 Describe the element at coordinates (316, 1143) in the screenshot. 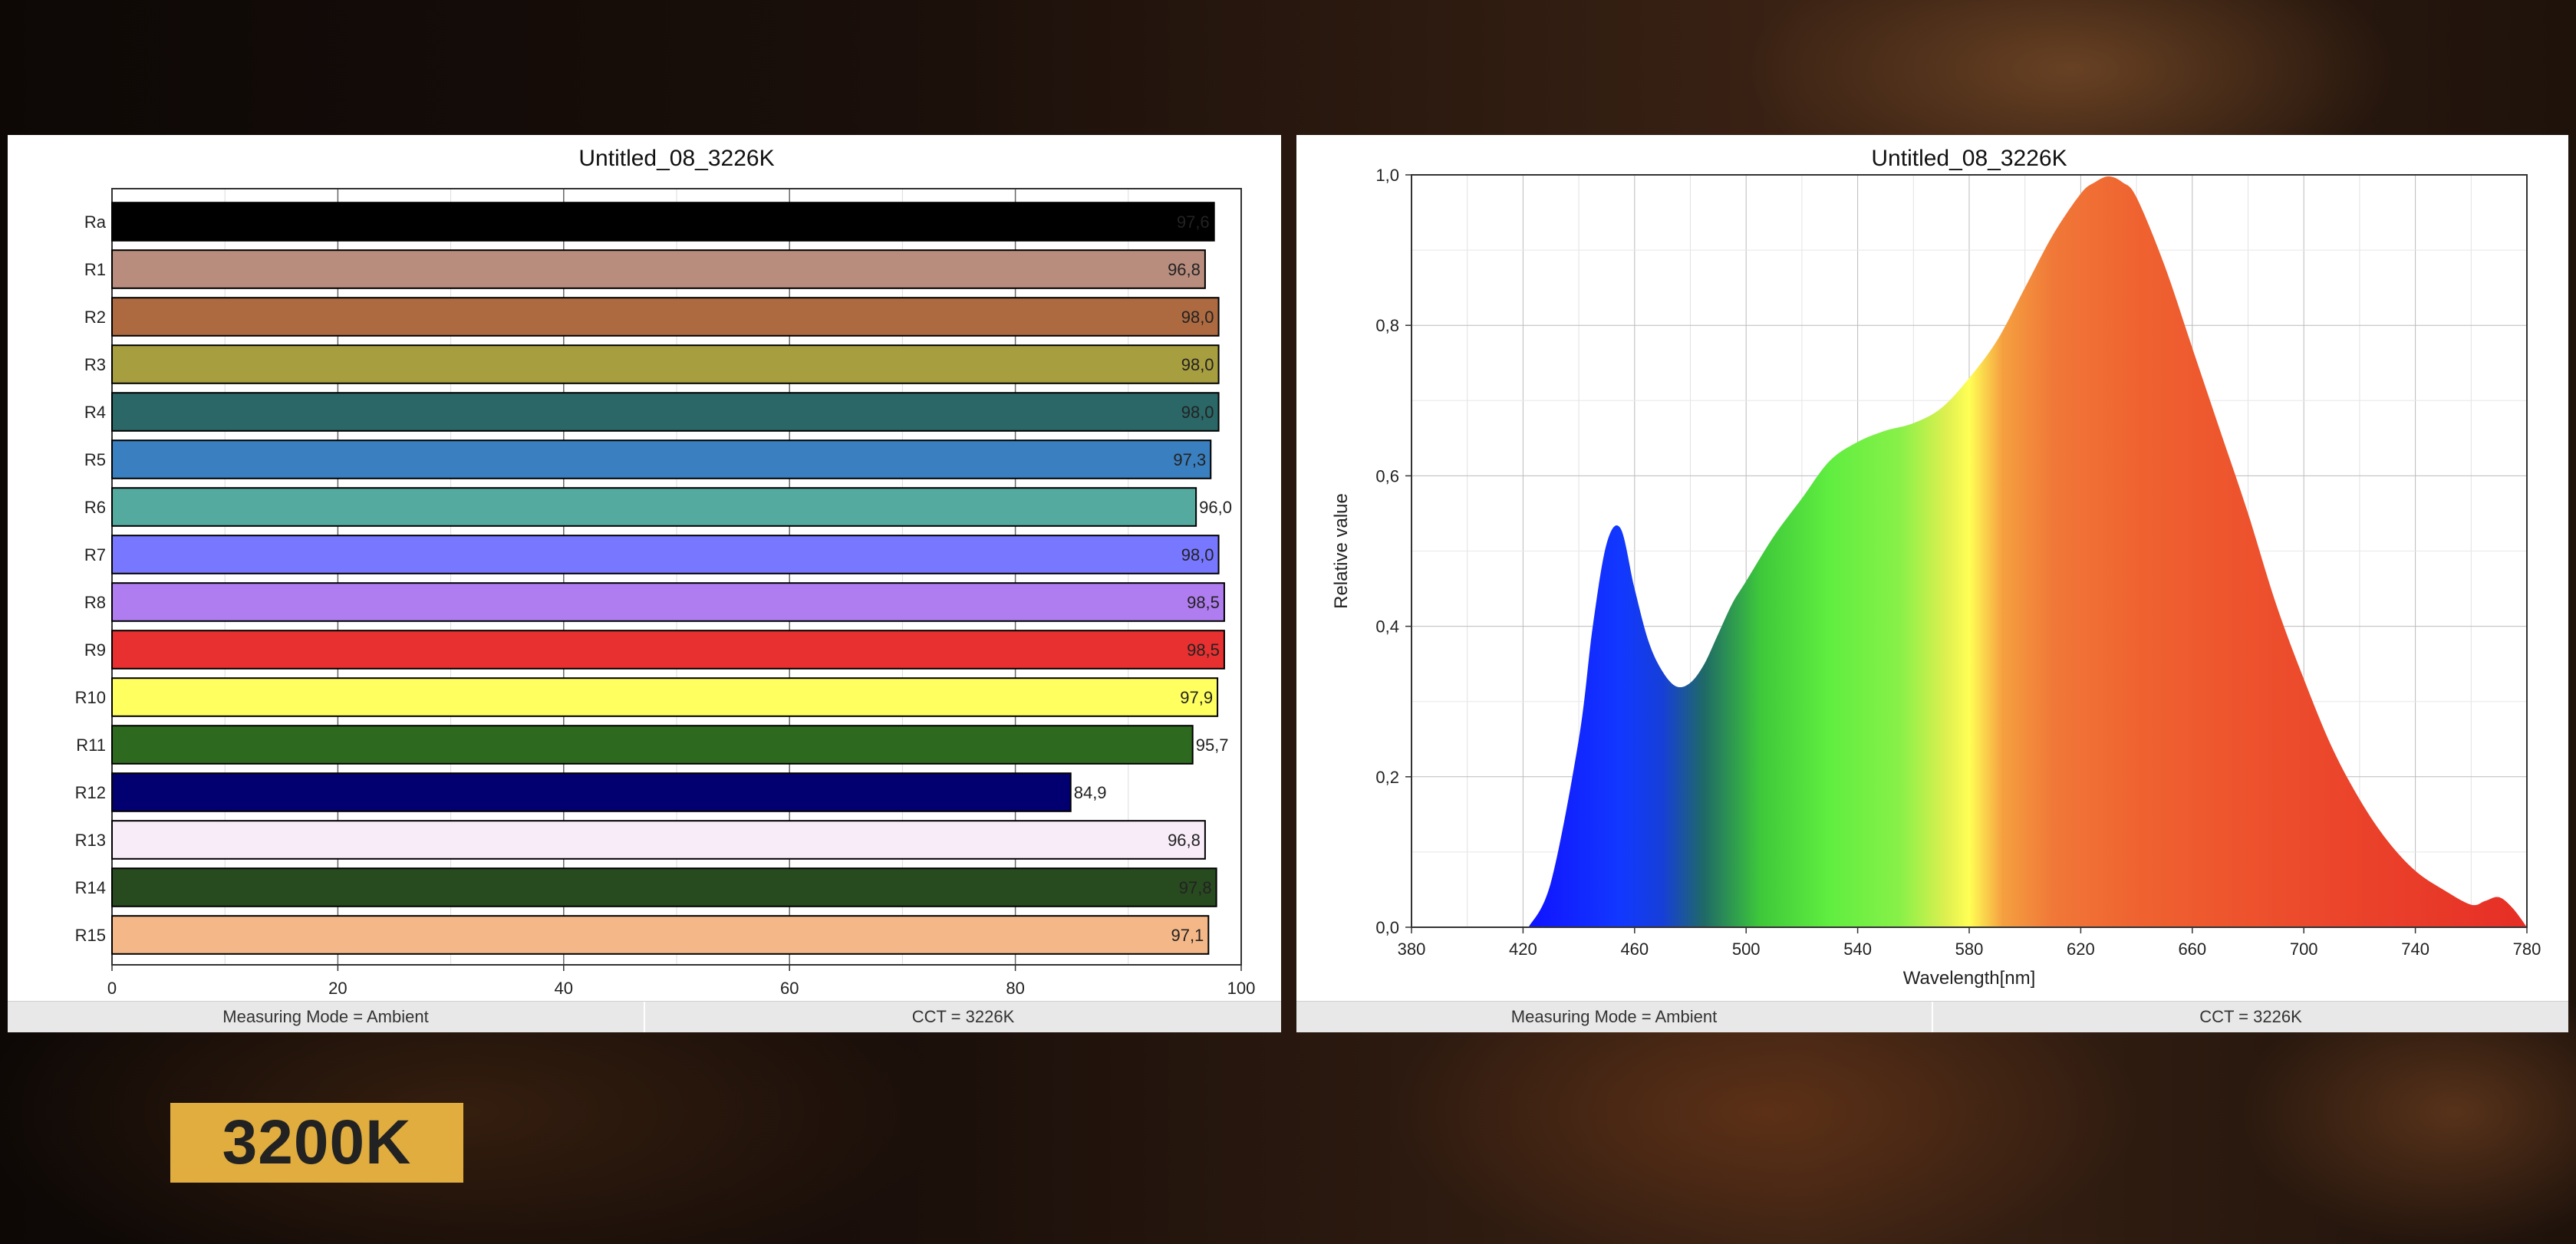

I see `cct-badge: 3200K` at that location.